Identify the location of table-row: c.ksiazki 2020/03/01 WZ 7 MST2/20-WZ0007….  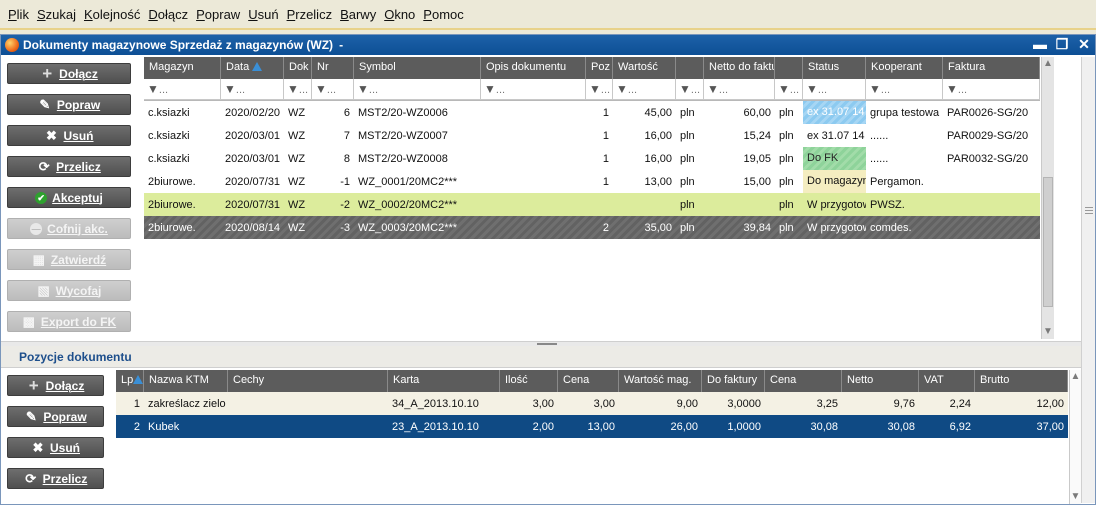
(592, 135).